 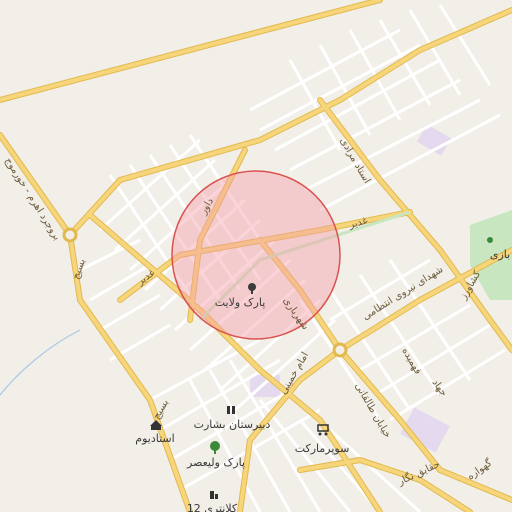 I want to click on road-label-ghadir: غدیر, so click(x=358, y=223).